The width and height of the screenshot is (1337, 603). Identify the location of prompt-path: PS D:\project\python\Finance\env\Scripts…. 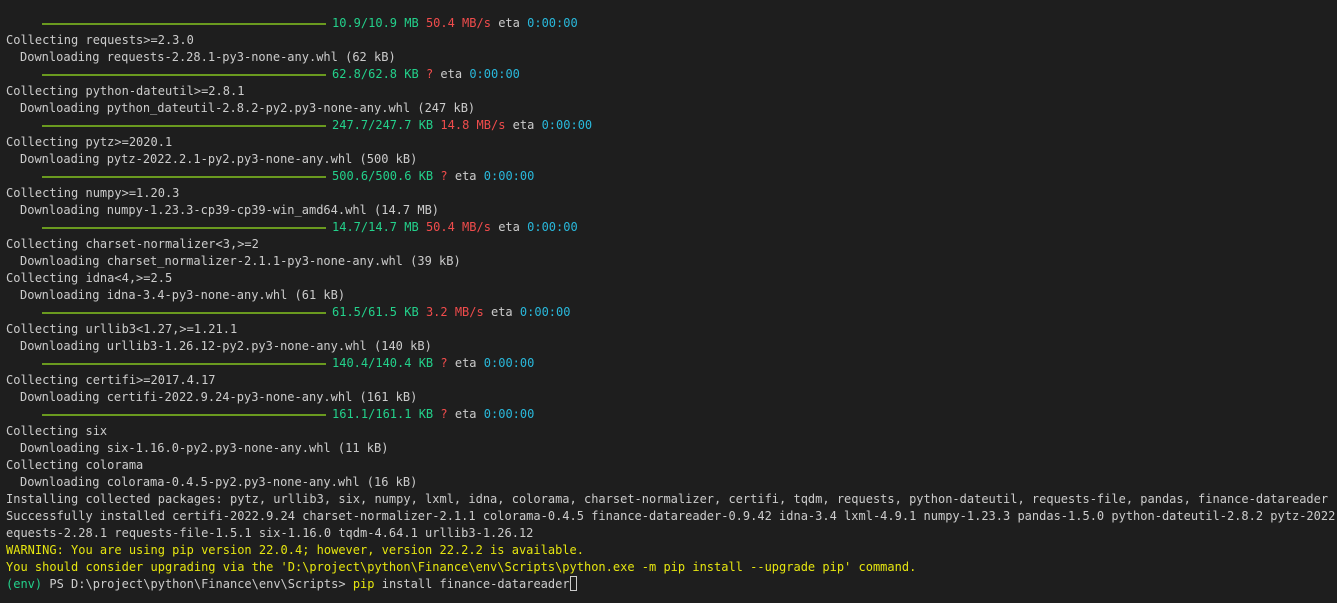
(197, 584).